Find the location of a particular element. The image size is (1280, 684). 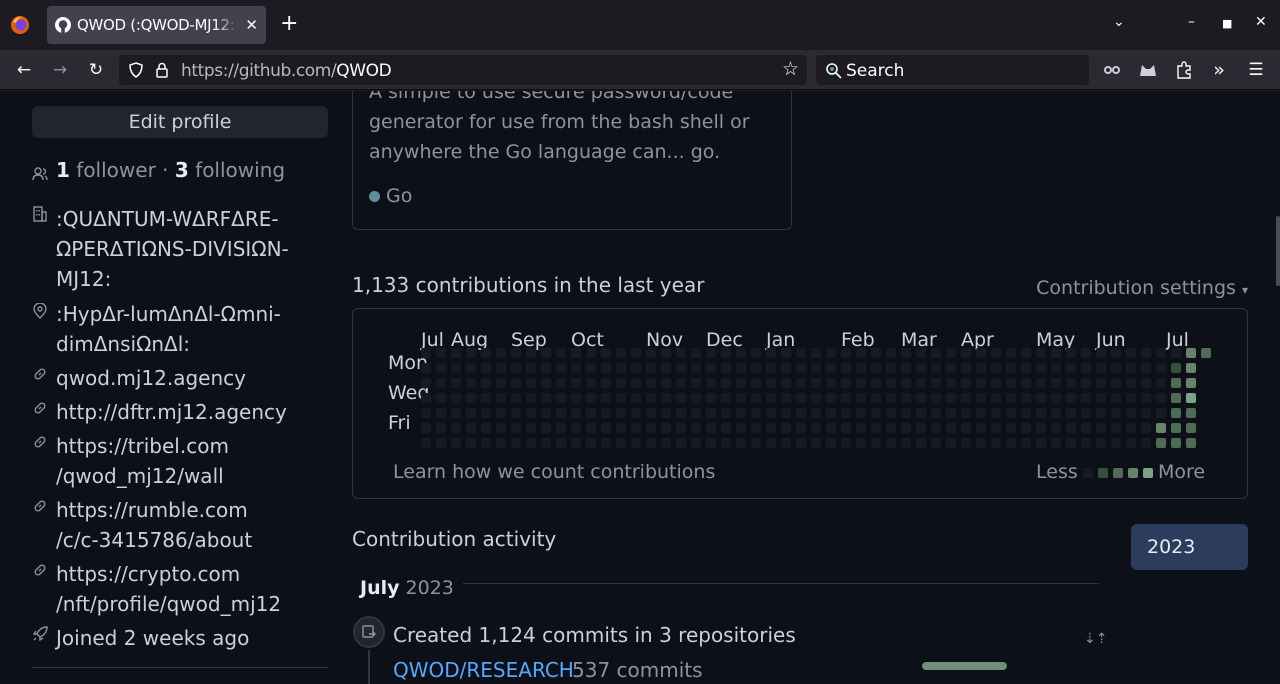

tab-close-icon: ✕ is located at coordinates (251, 25).